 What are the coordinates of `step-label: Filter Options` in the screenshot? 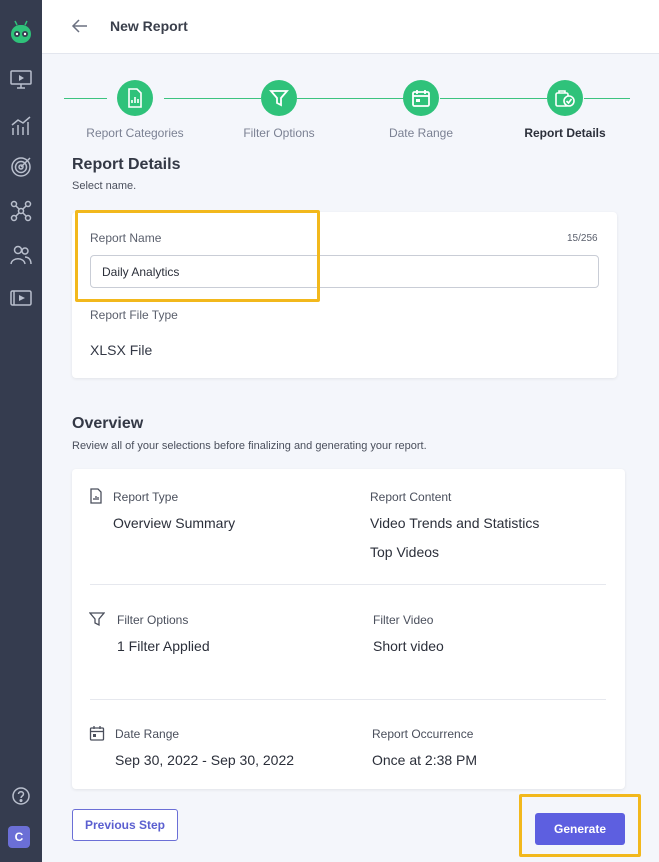 It's located at (279, 133).